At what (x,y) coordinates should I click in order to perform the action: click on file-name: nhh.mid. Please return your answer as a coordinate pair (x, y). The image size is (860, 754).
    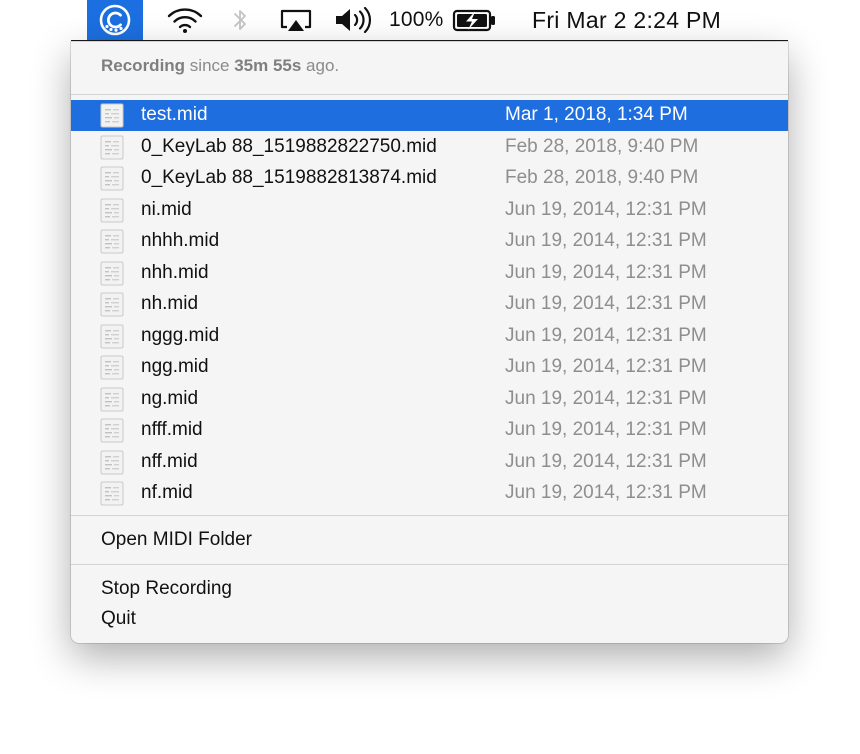
    Looking at the image, I should click on (175, 272).